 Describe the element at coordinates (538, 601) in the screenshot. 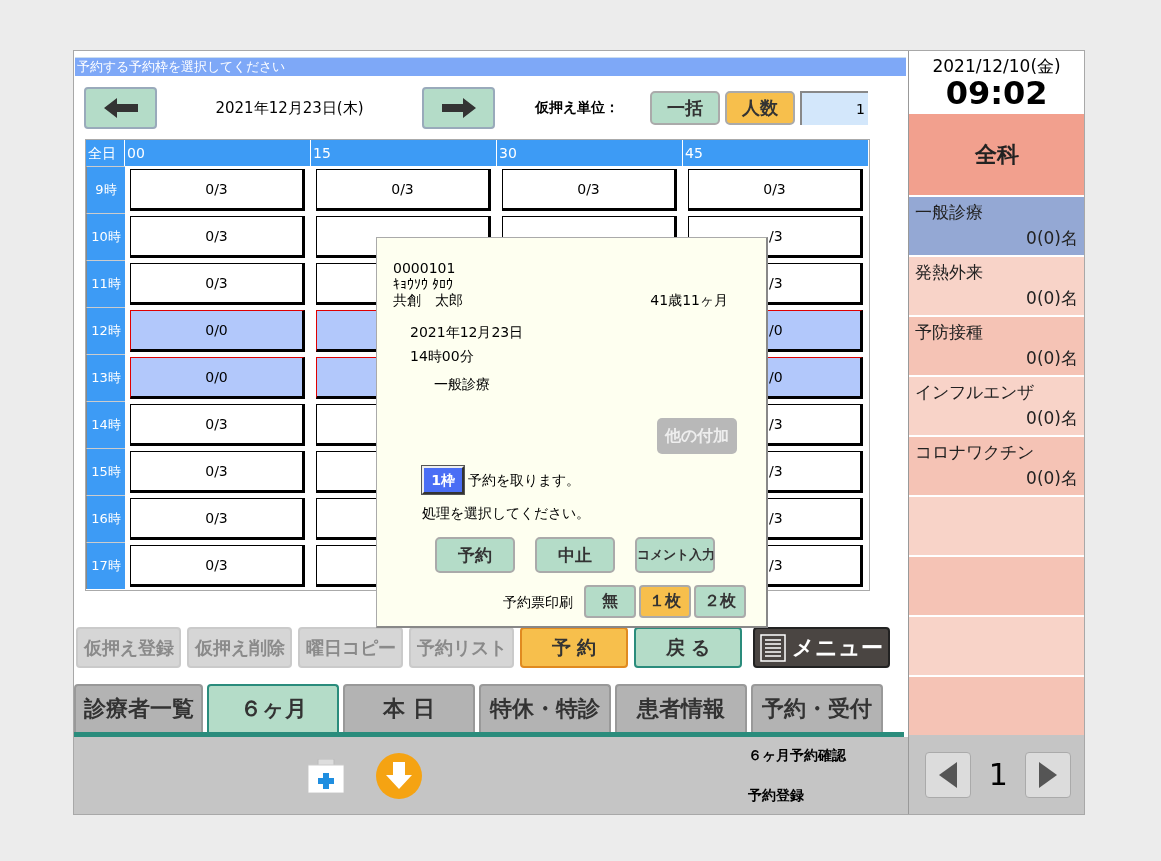

I see `print-label: 予約票印刷` at that location.